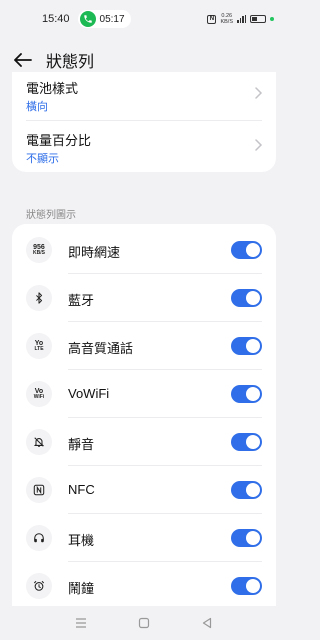  What do you see at coordinates (39, 538) in the screenshot?
I see `headphones-icon` at bounding box center [39, 538].